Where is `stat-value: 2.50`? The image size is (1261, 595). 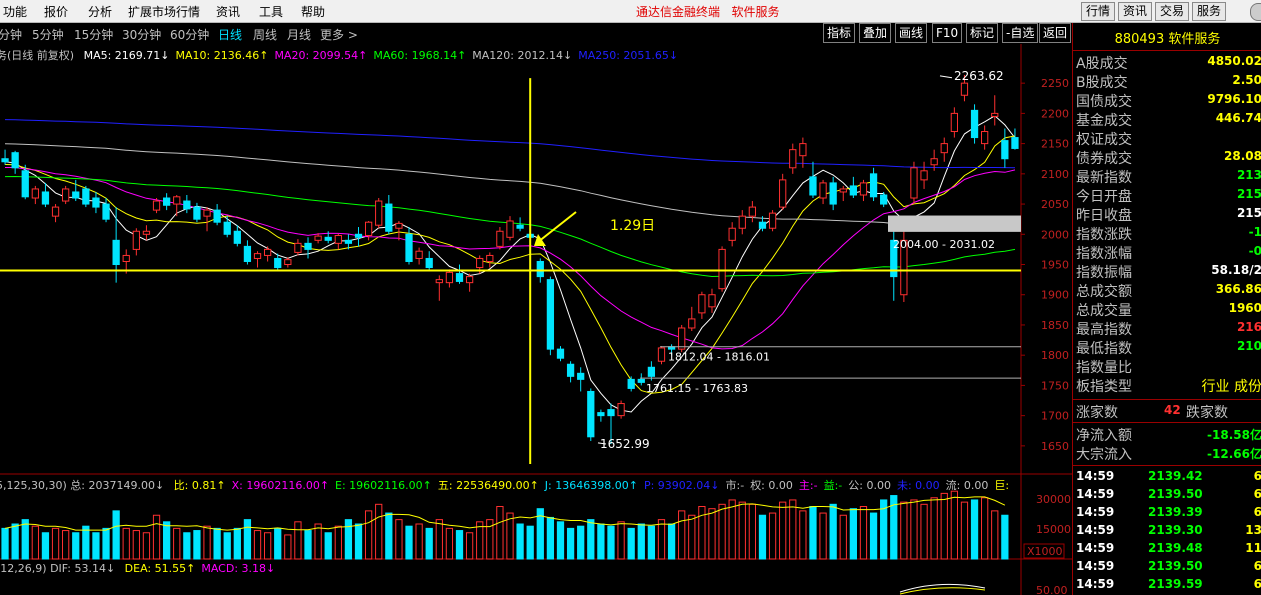
stat-value: 2.50 is located at coordinates (1246, 80).